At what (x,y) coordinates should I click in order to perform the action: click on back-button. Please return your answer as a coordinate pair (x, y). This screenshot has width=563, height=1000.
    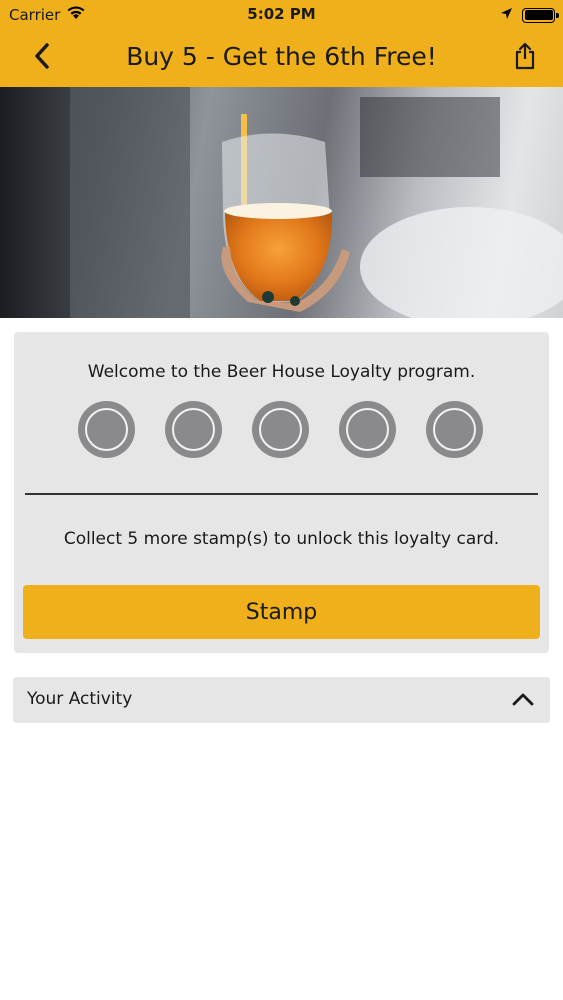
    Looking at the image, I should click on (42, 58).